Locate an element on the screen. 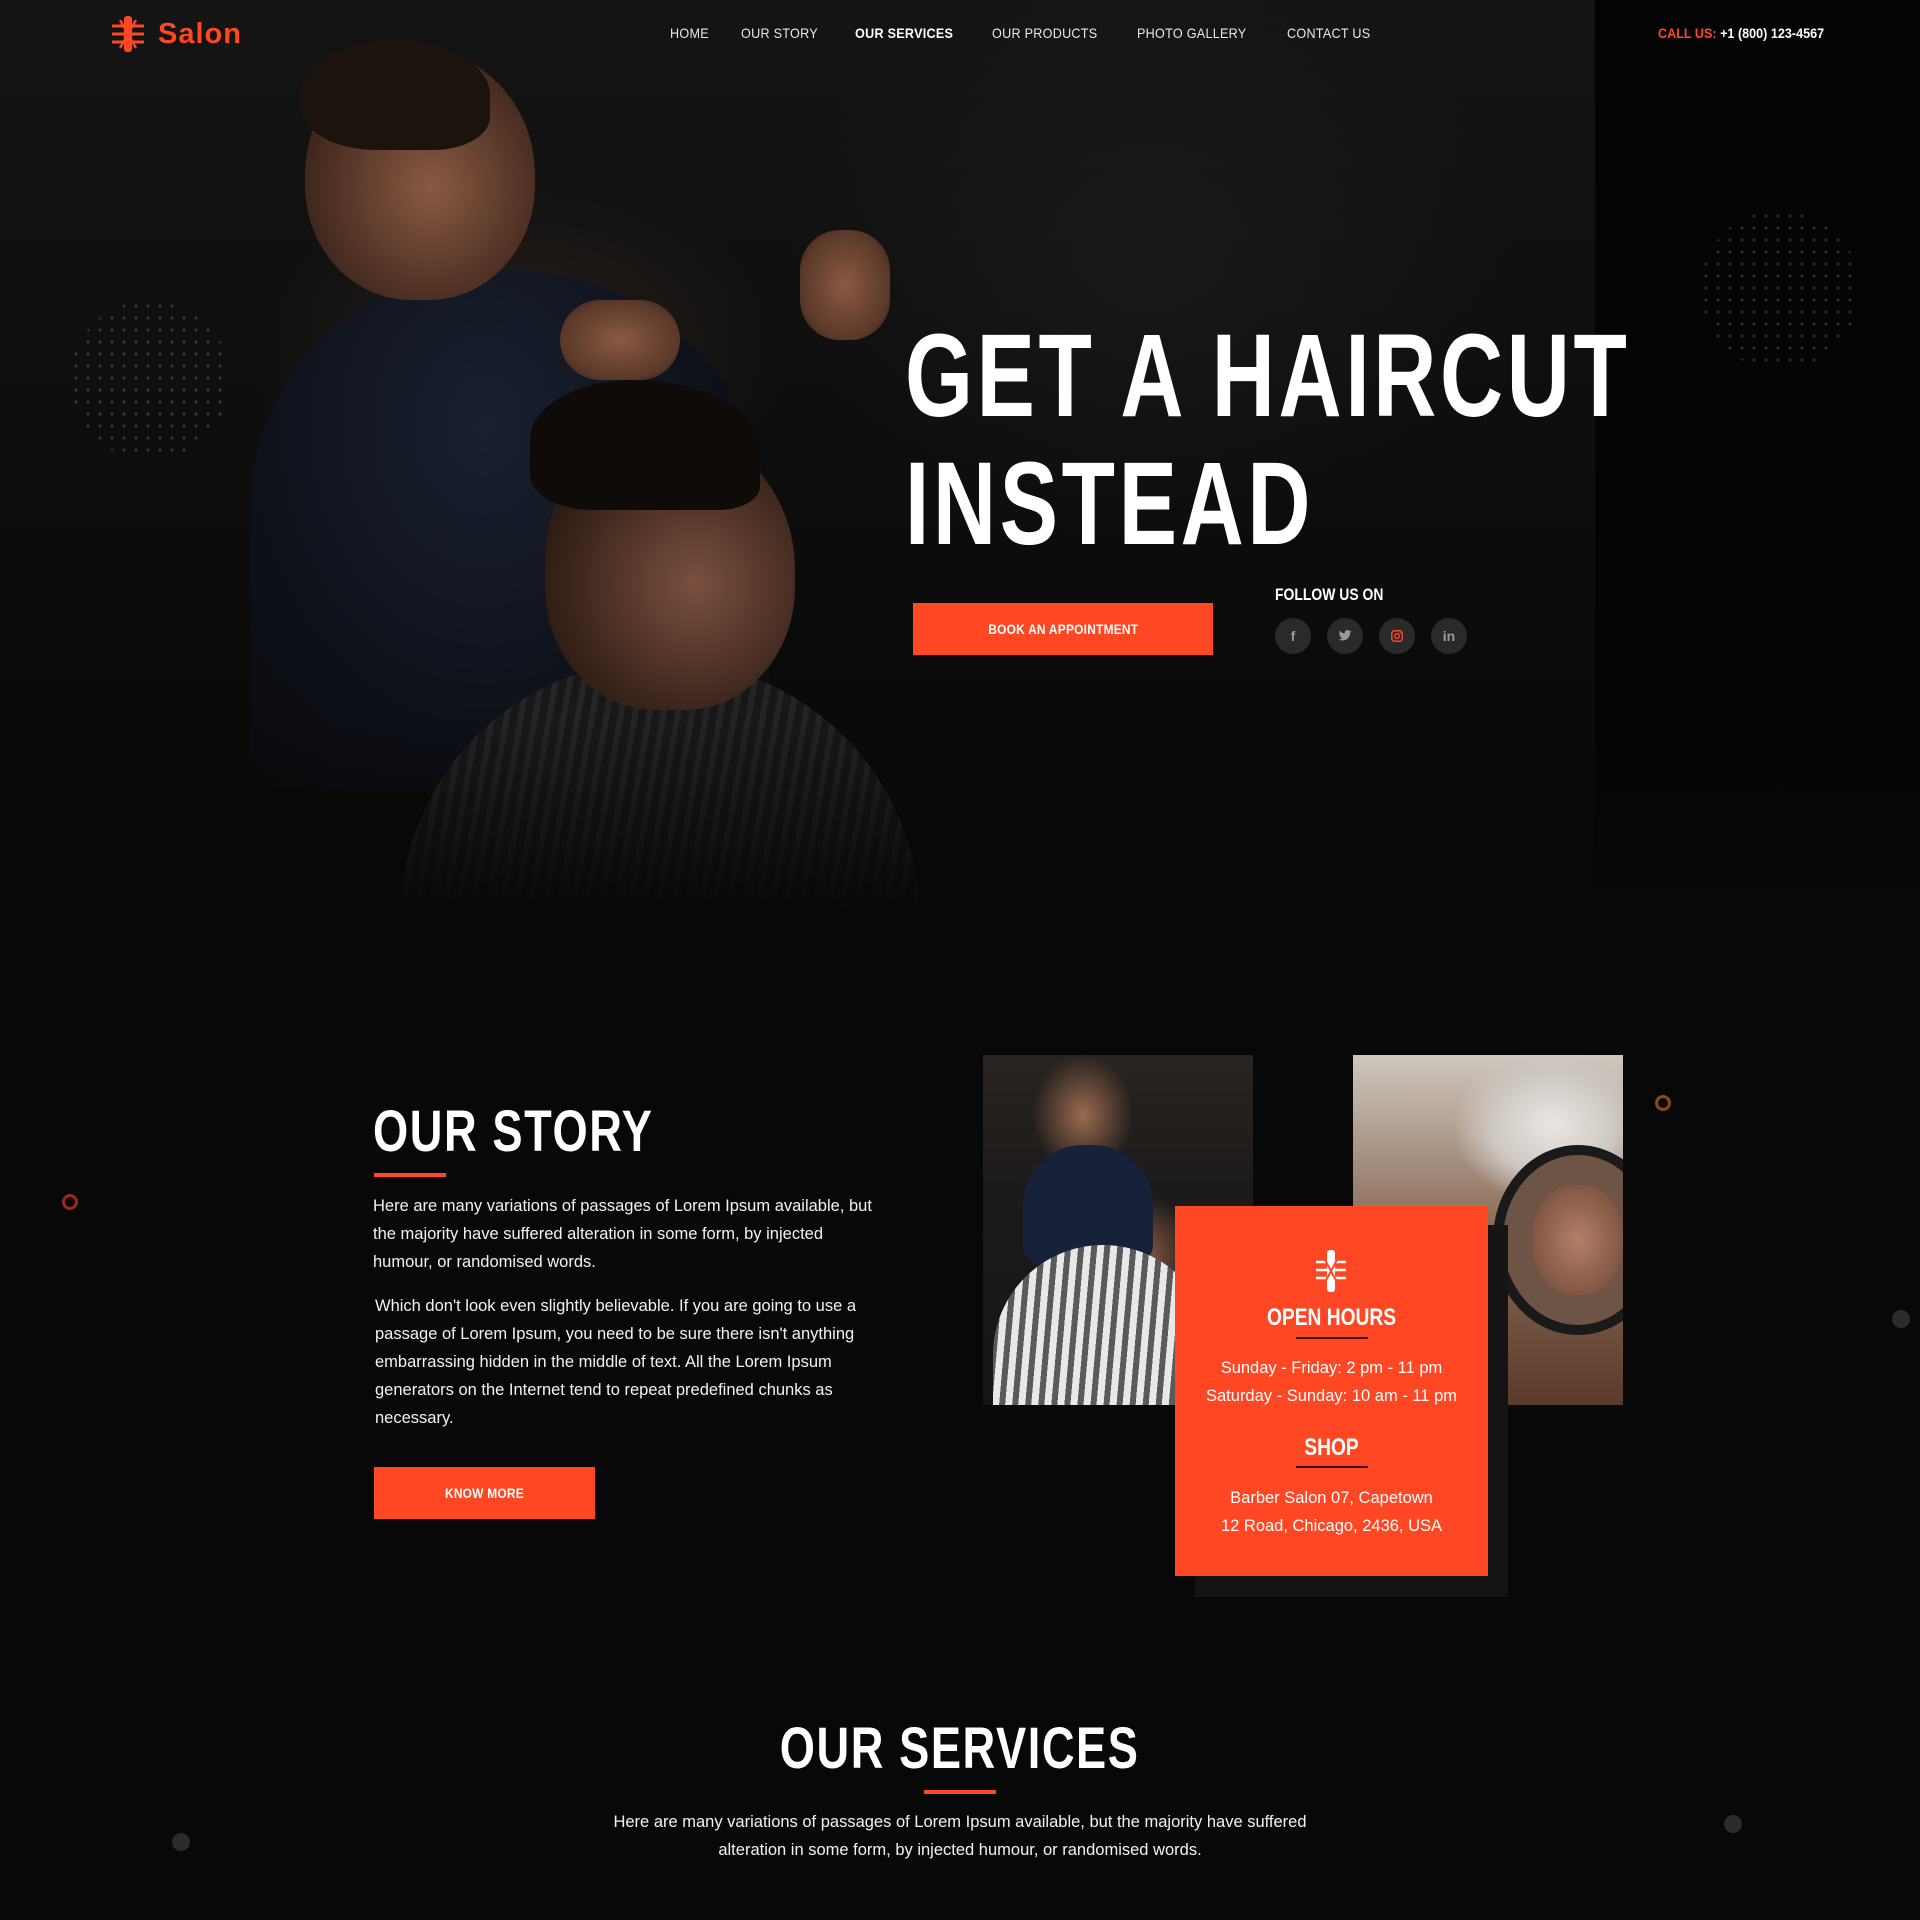 This screenshot has height=1920, width=1920. story-title-underline is located at coordinates (410, 1175).